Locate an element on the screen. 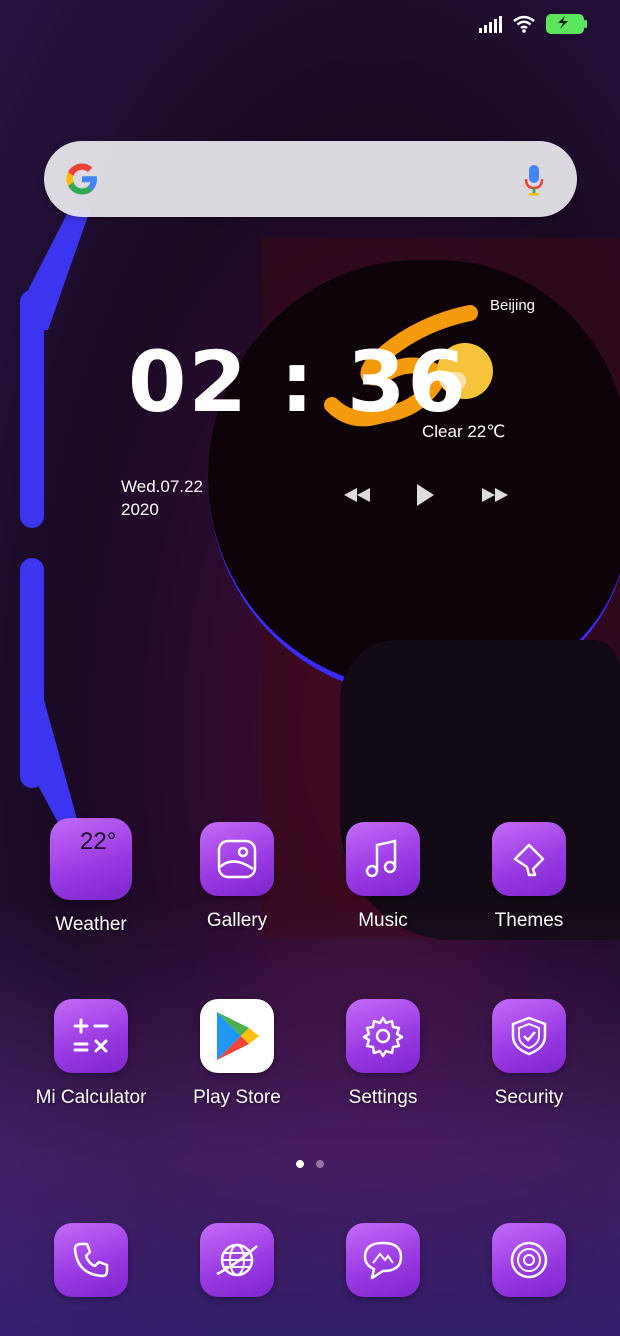  app-label: Weather is located at coordinates (91, 924).